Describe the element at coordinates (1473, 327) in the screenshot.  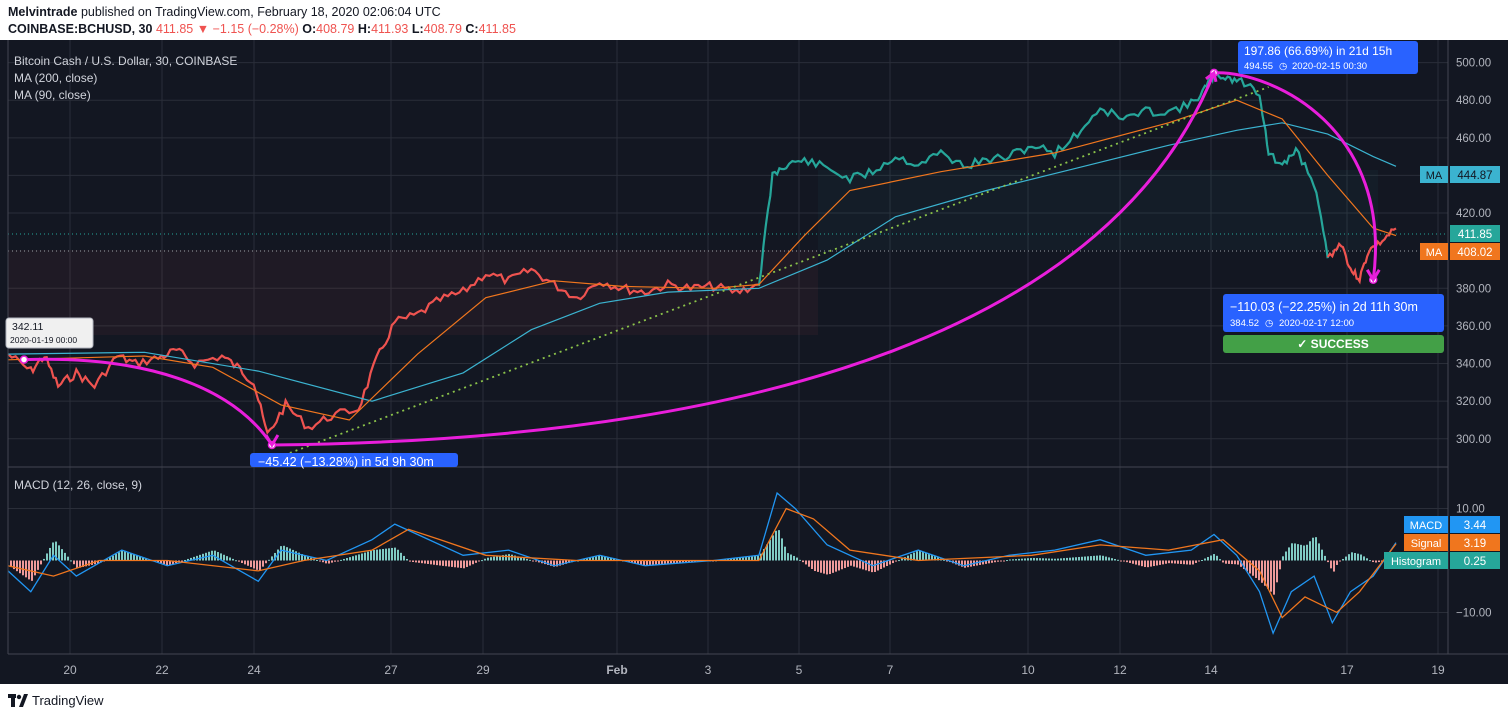
I see `price-tick-label: 360.00` at that location.